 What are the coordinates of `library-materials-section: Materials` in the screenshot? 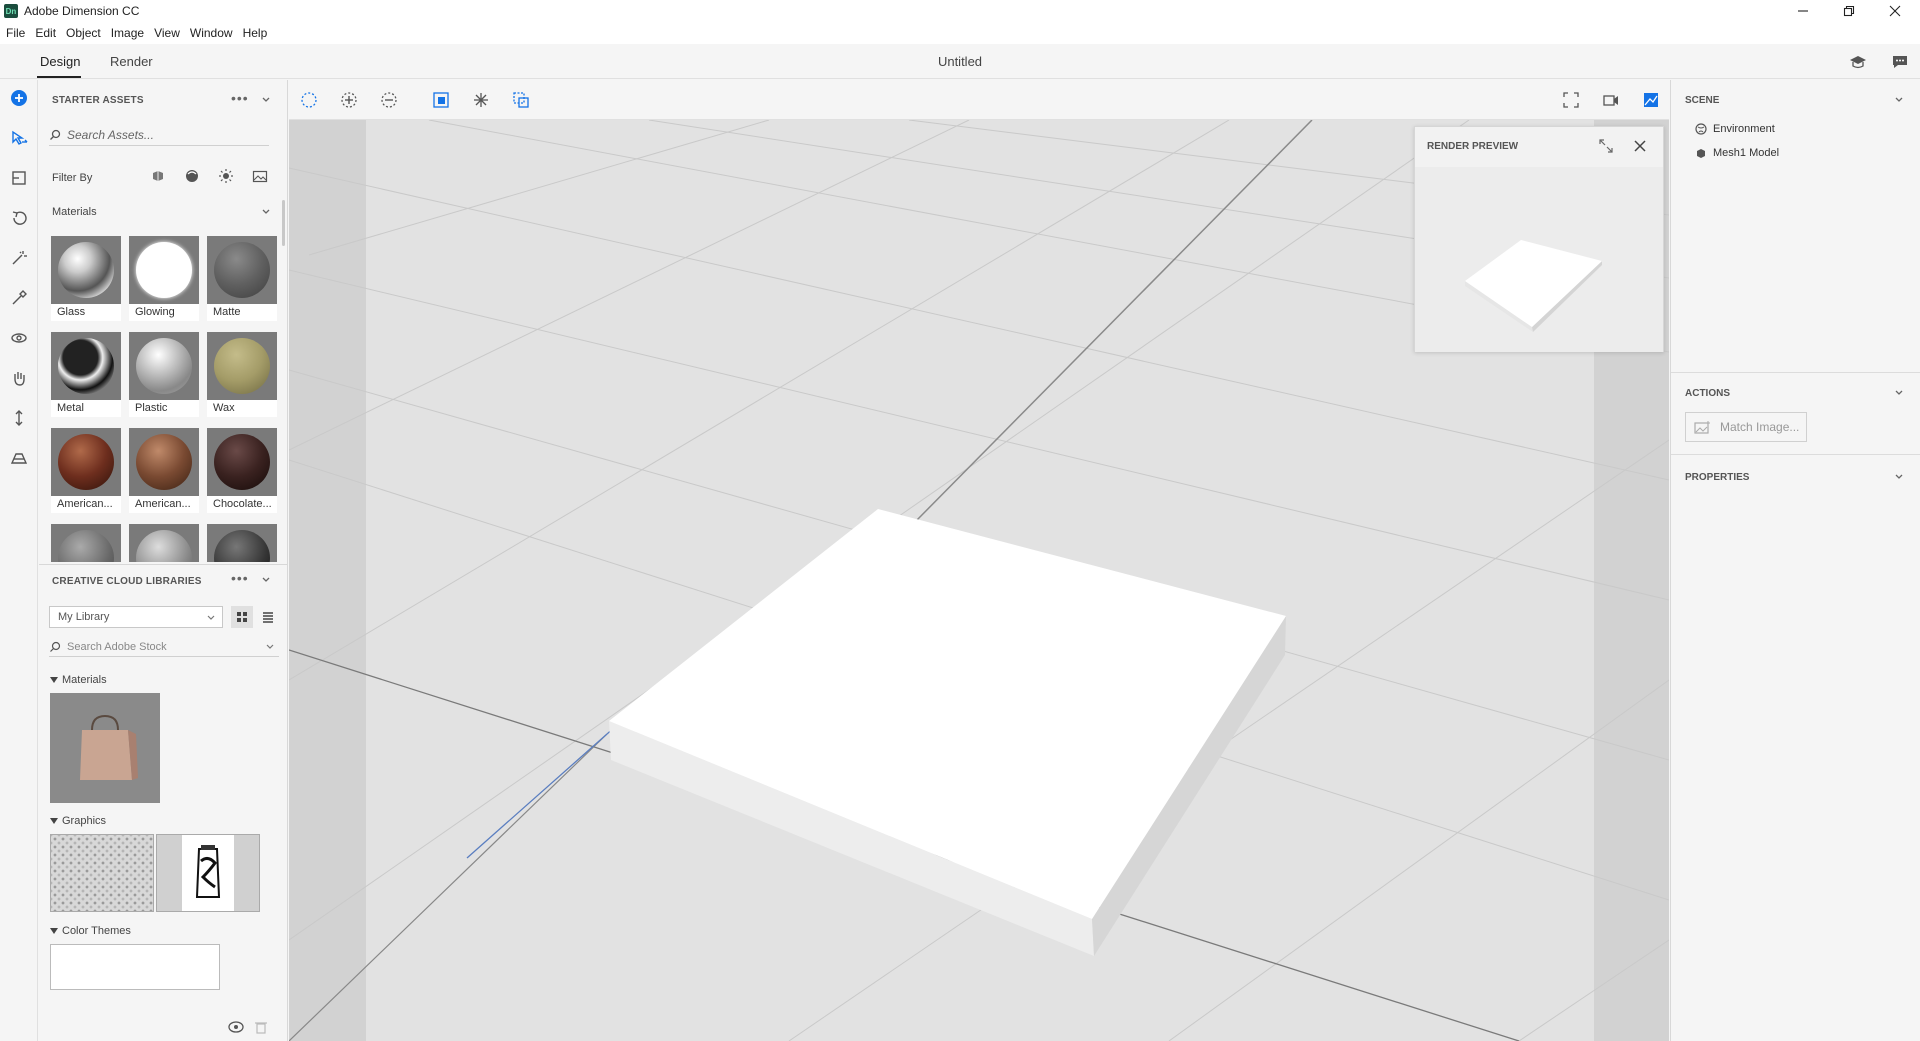 It's located at (78, 680).